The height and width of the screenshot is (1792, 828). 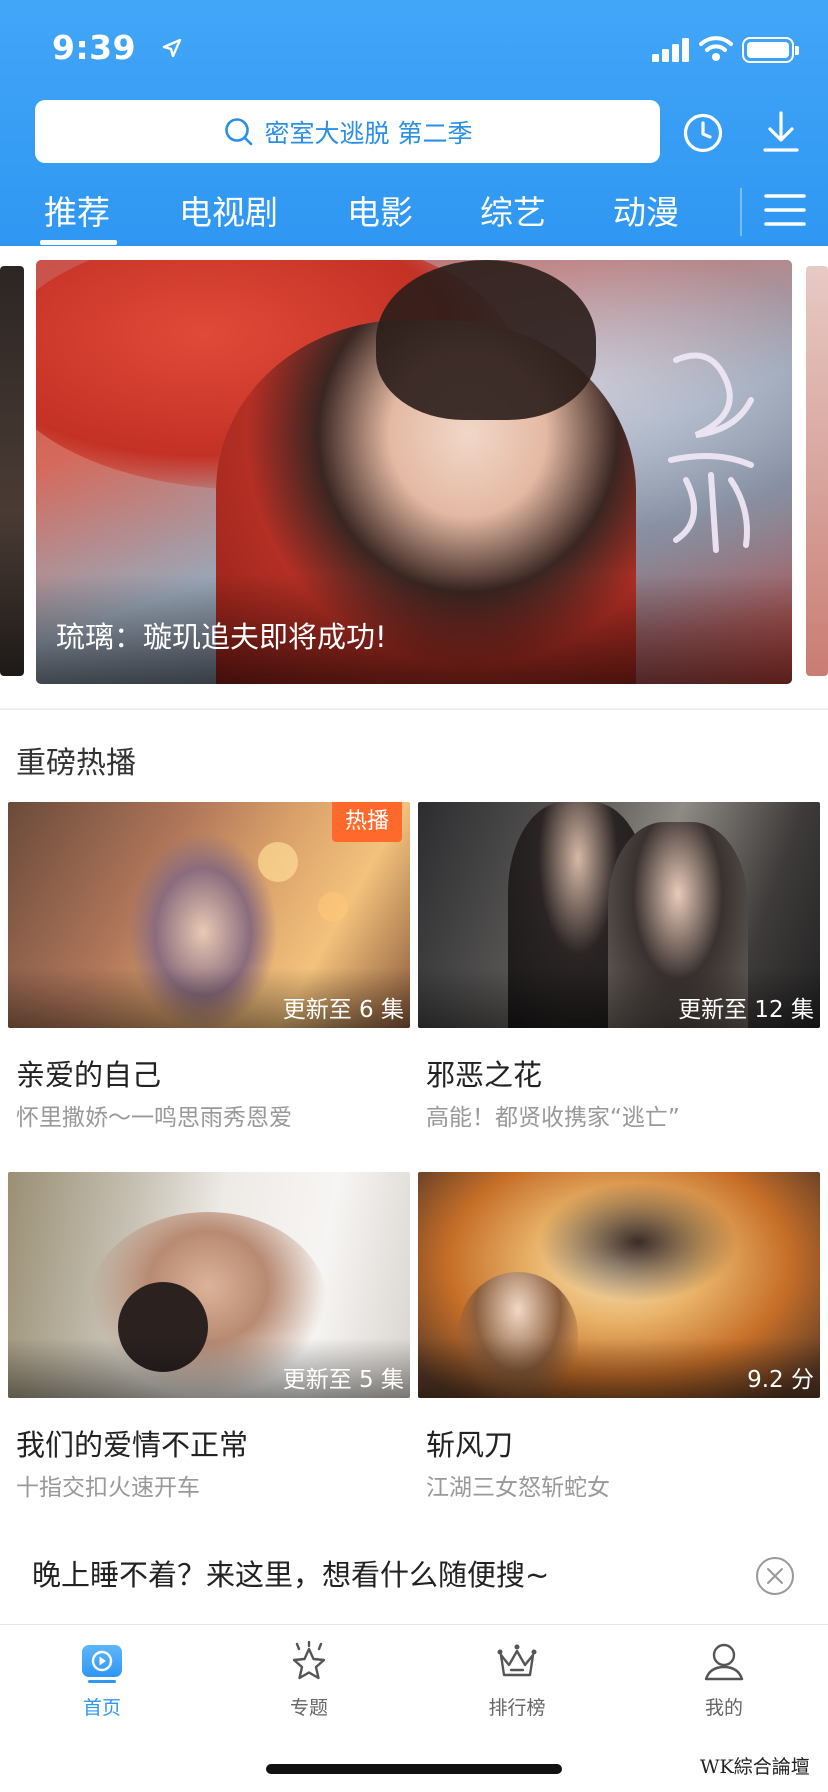 What do you see at coordinates (89, 1075) in the screenshot?
I see `show-title: 亲爱的自己` at bounding box center [89, 1075].